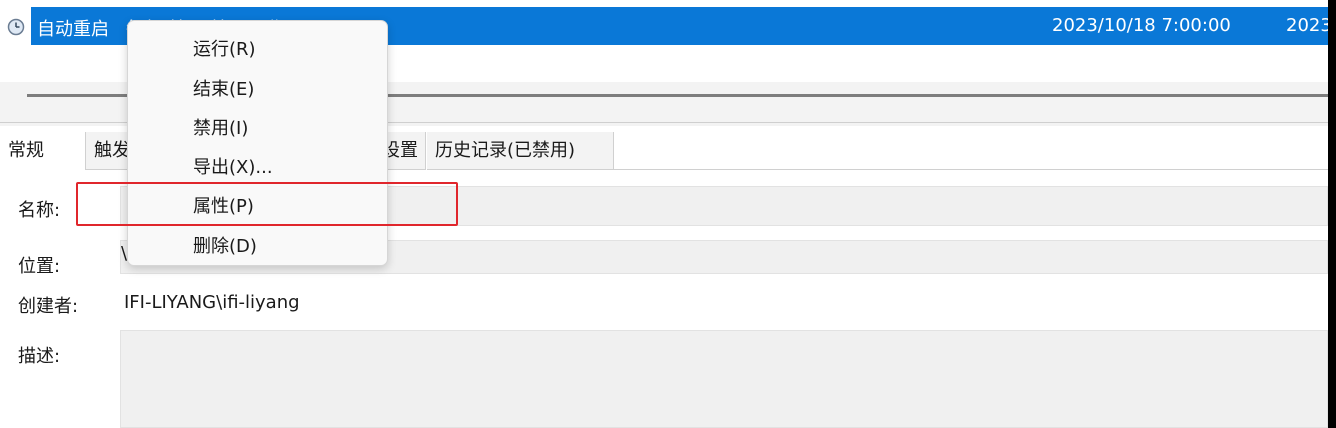 This screenshot has width=1336, height=428. What do you see at coordinates (520, 151) in the screenshot?
I see `tab-history: 历史记录(已禁用)` at bounding box center [520, 151].